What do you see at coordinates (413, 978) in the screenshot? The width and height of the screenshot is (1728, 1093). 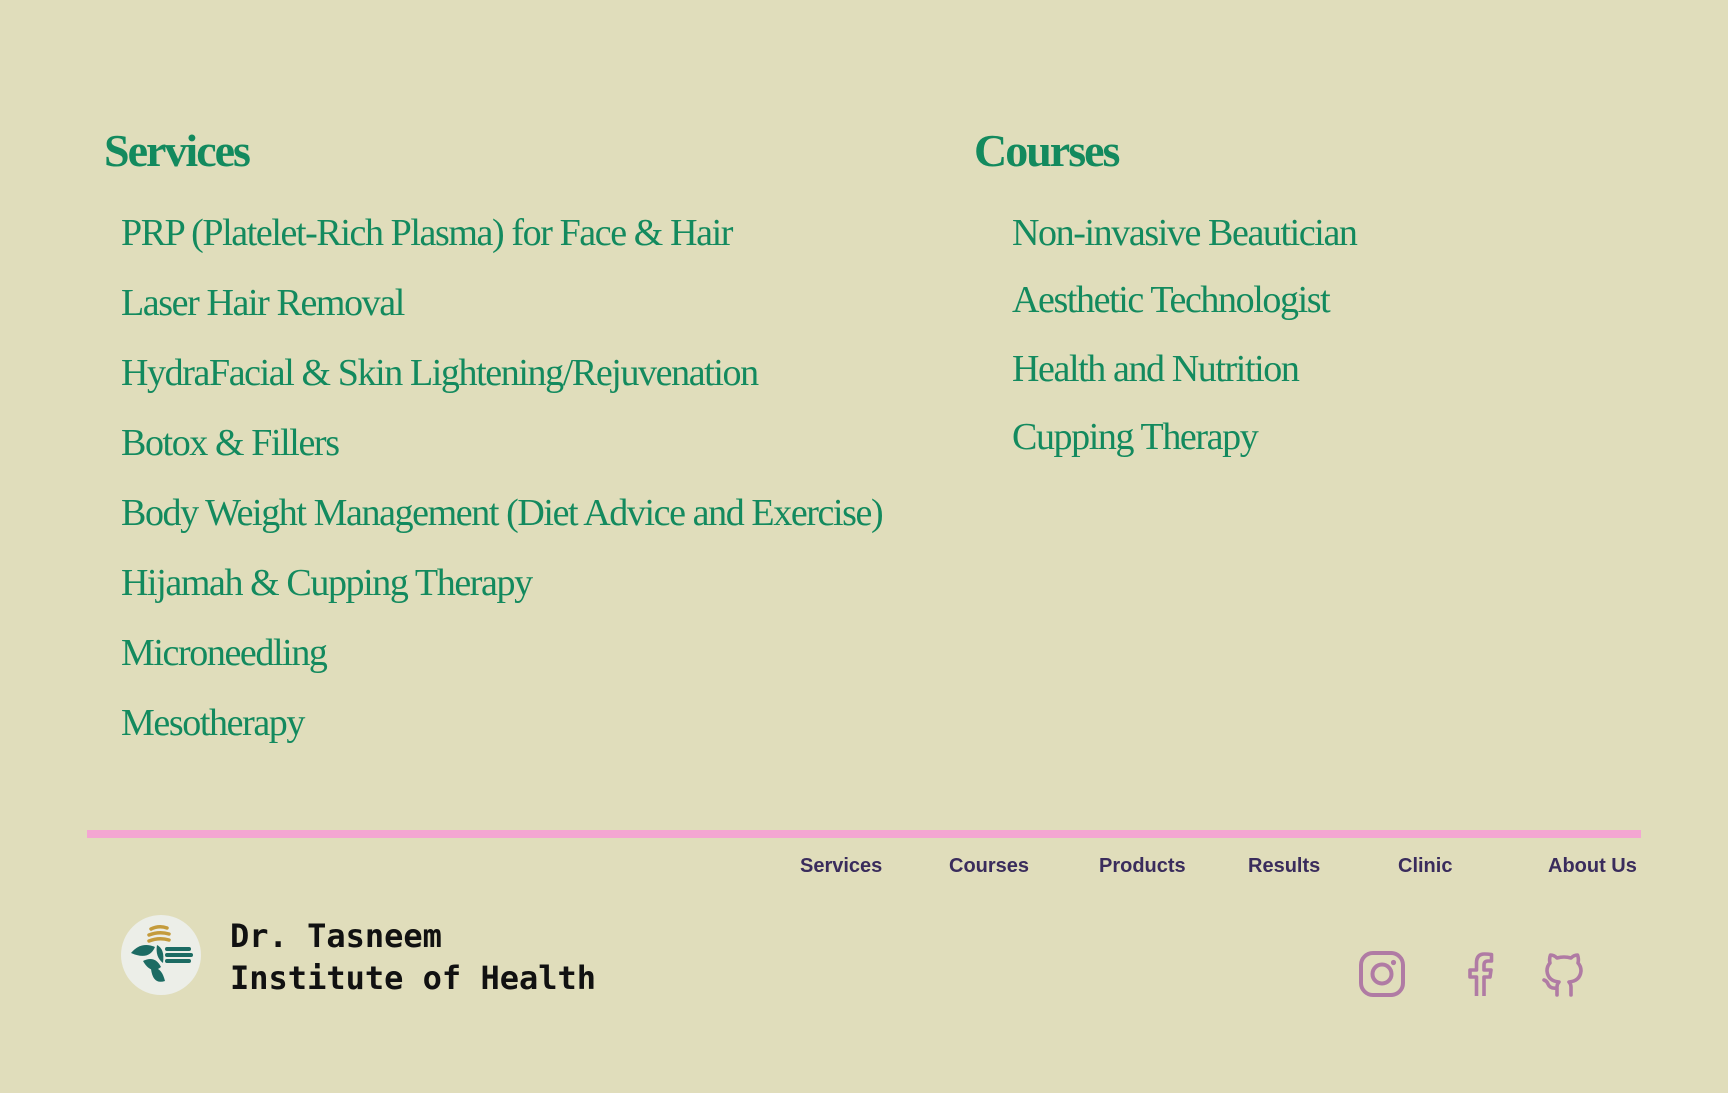 I see `brand-name-line2: Institute of Health` at bounding box center [413, 978].